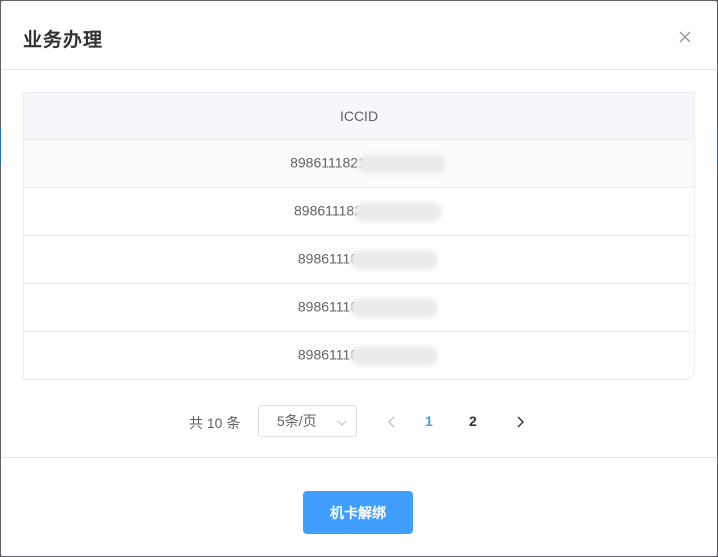 This screenshot has width=718, height=557. I want to click on chevron-left-icon, so click(391, 422).